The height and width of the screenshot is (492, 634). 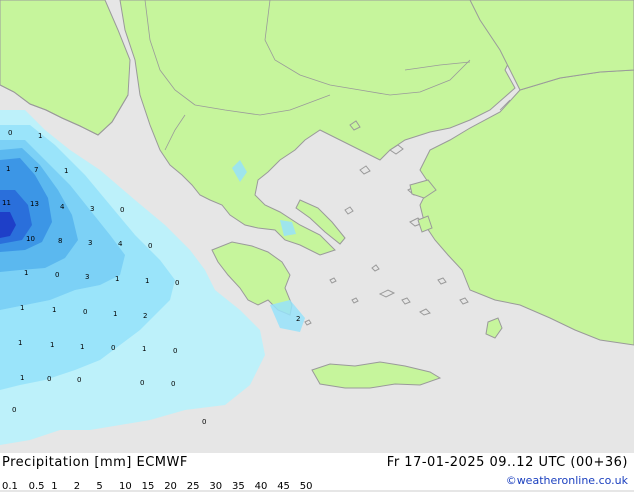 I want to click on legend-label: 5, so click(x=99, y=486).